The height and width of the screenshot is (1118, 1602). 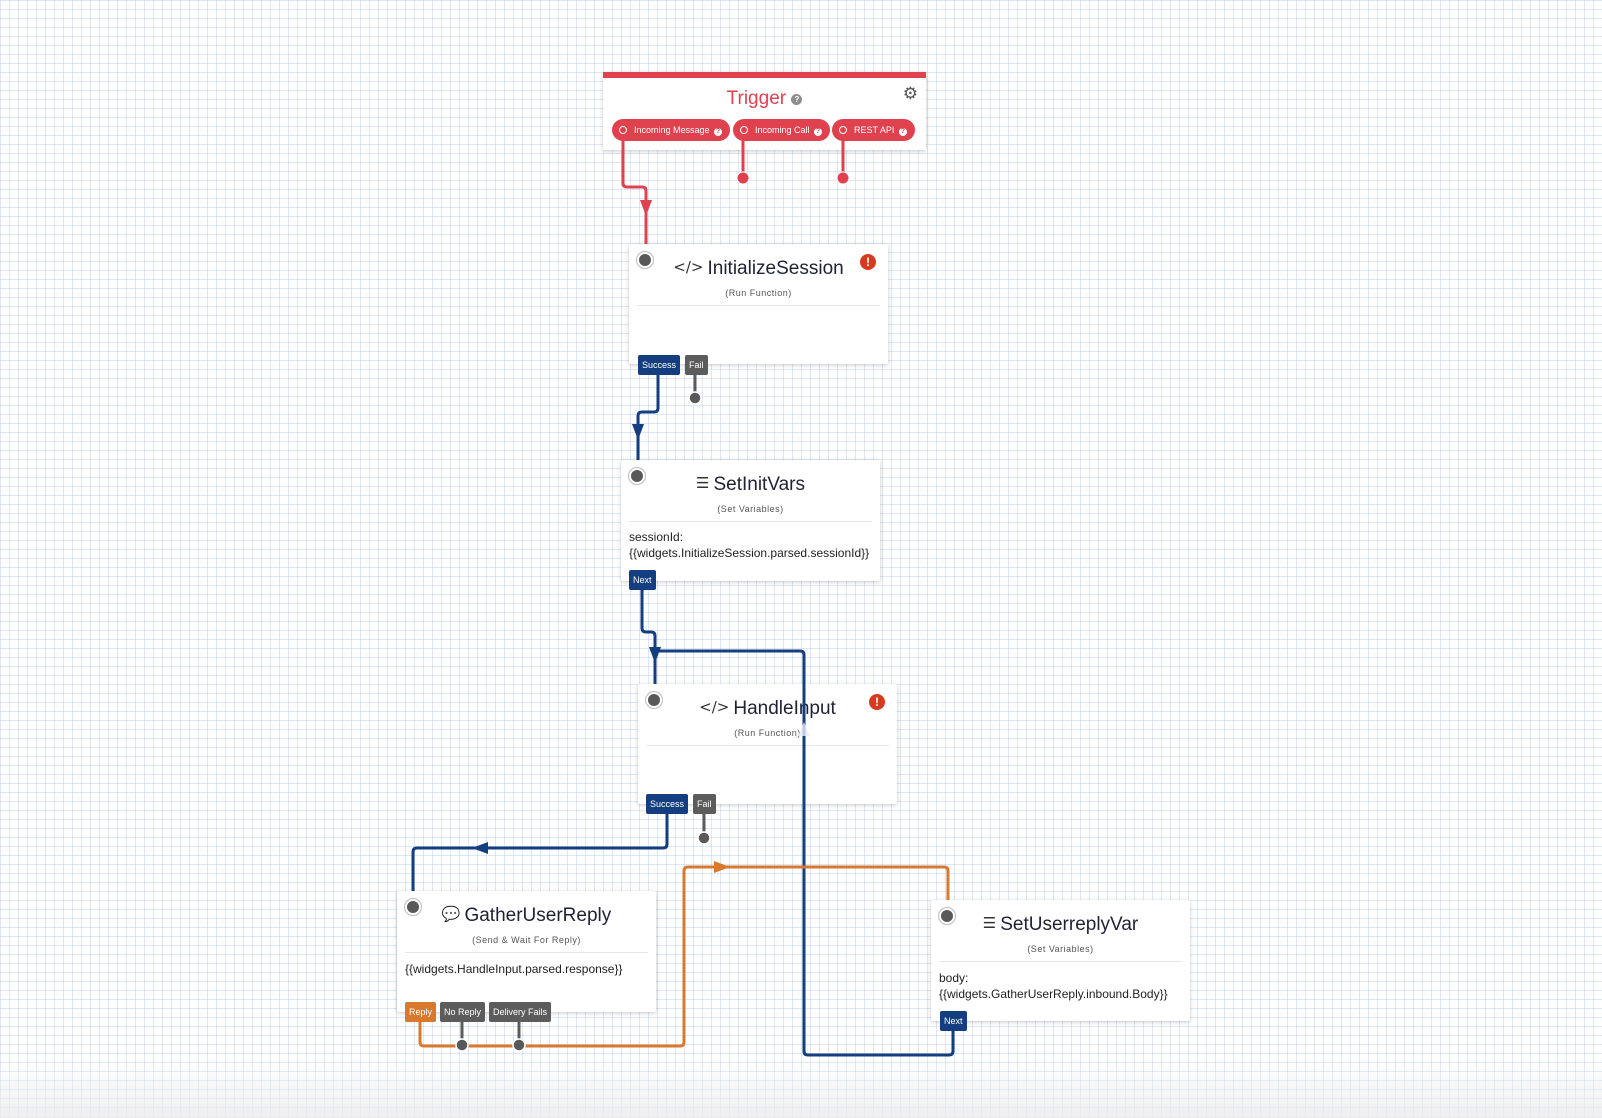 I want to click on wire-setinitvars-next, so click(x=648, y=637).